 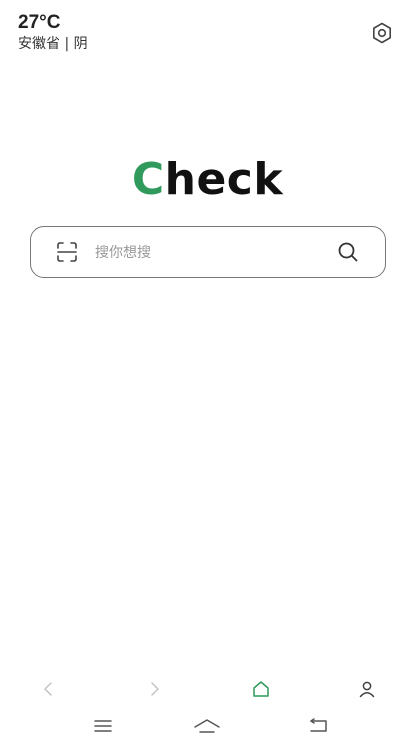 What do you see at coordinates (348, 252) in the screenshot?
I see `search-icon` at bounding box center [348, 252].